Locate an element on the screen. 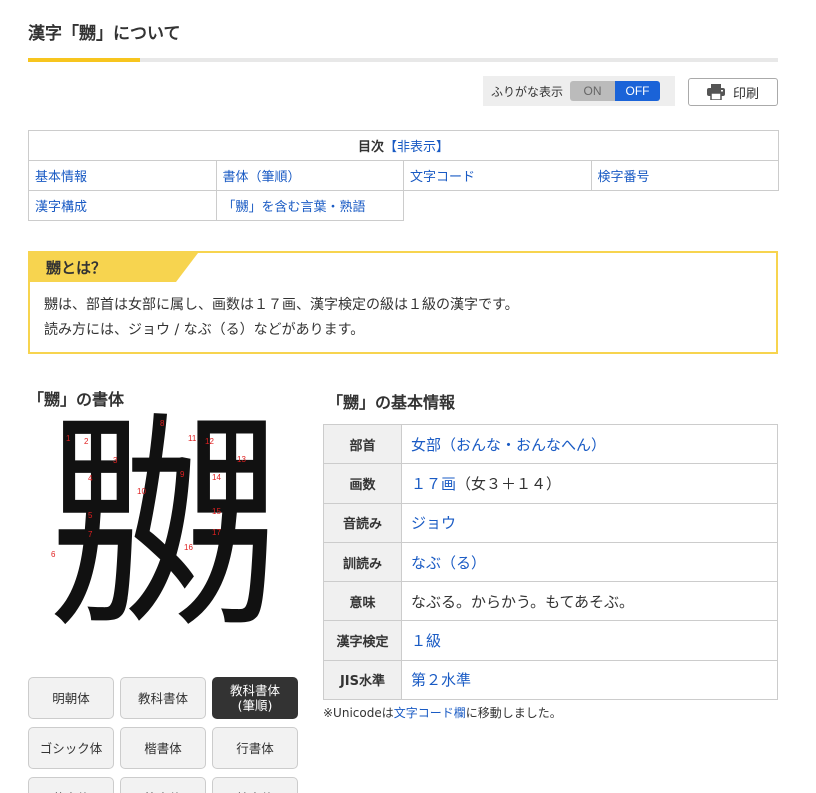 The height and width of the screenshot is (793, 816). furigana-toggle-group: ふりがな表示 ON OFF is located at coordinates (579, 91).